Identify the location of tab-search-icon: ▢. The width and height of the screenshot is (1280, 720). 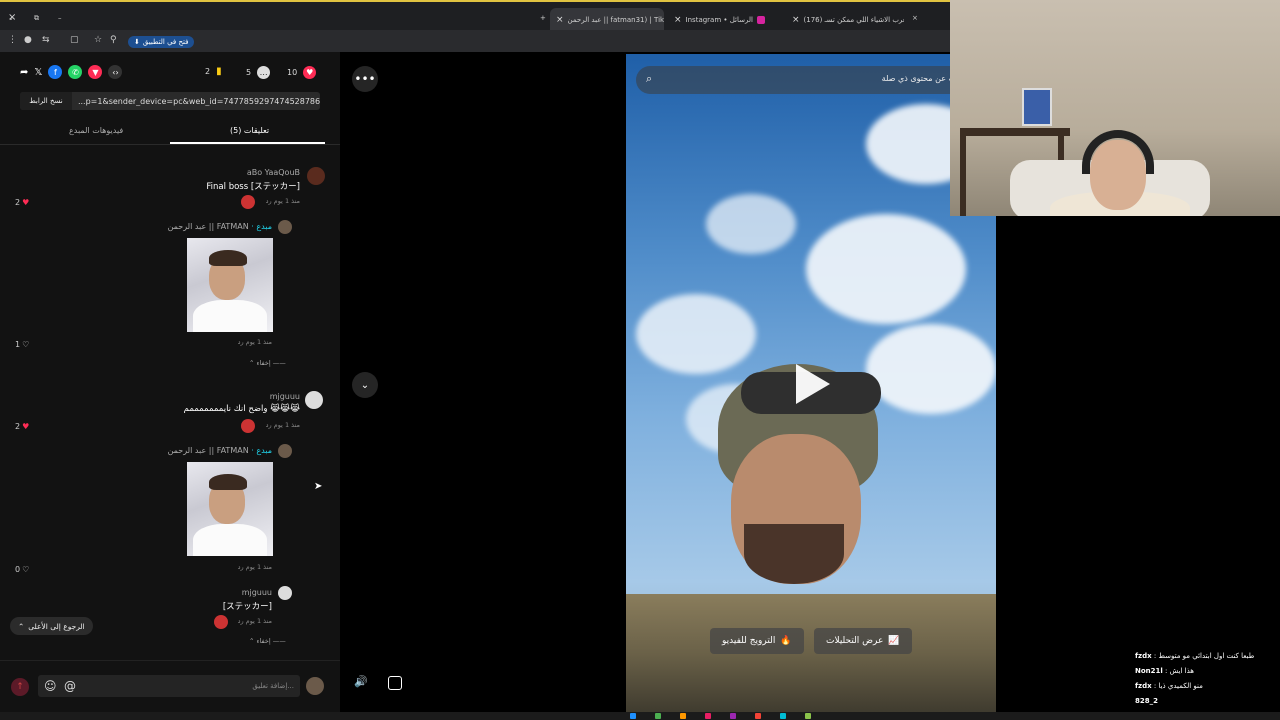
(74, 40).